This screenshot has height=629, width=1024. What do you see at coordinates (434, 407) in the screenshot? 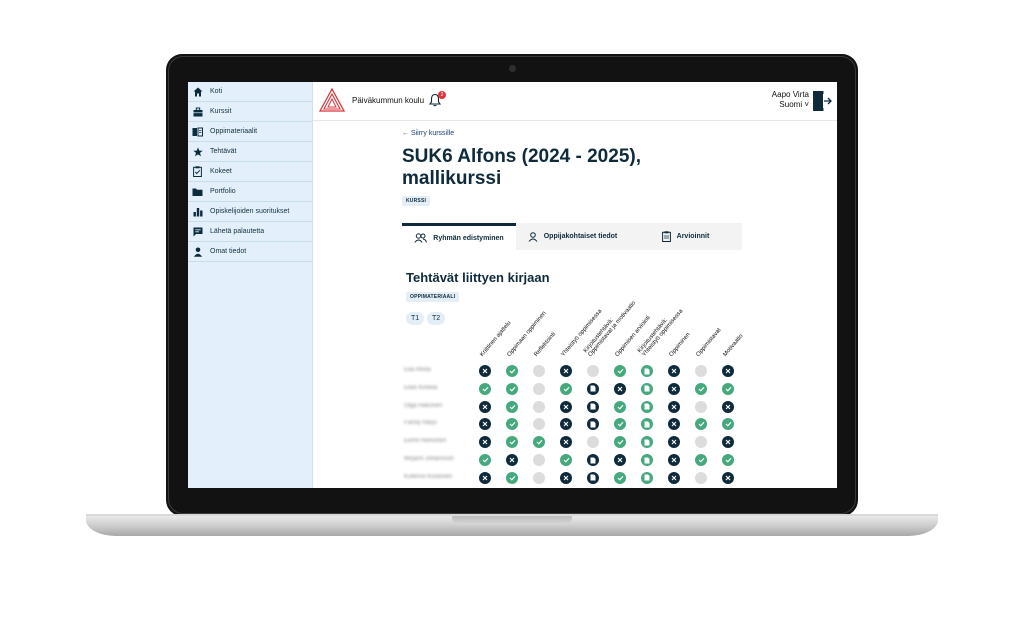
I see `student-name: Olga Hakonen` at bounding box center [434, 407].